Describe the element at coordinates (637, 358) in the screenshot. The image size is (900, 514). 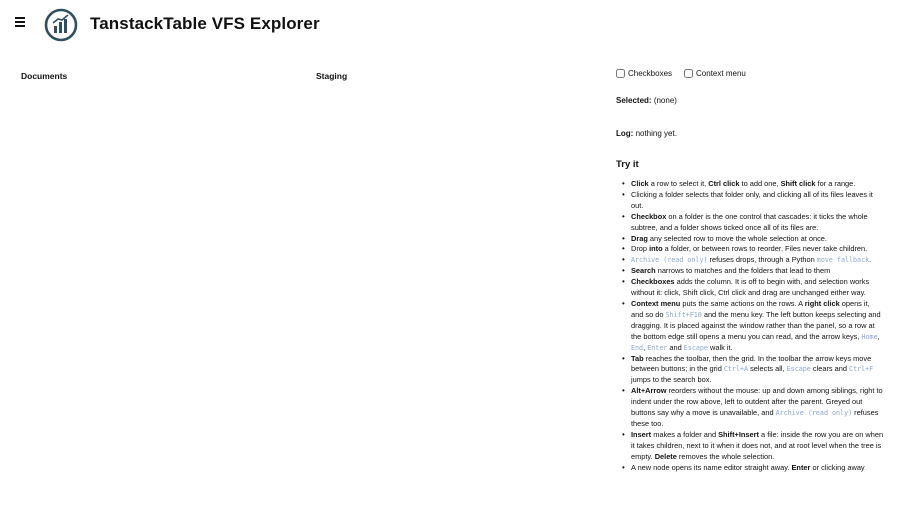
I see `tip-keyword: Tab` at that location.